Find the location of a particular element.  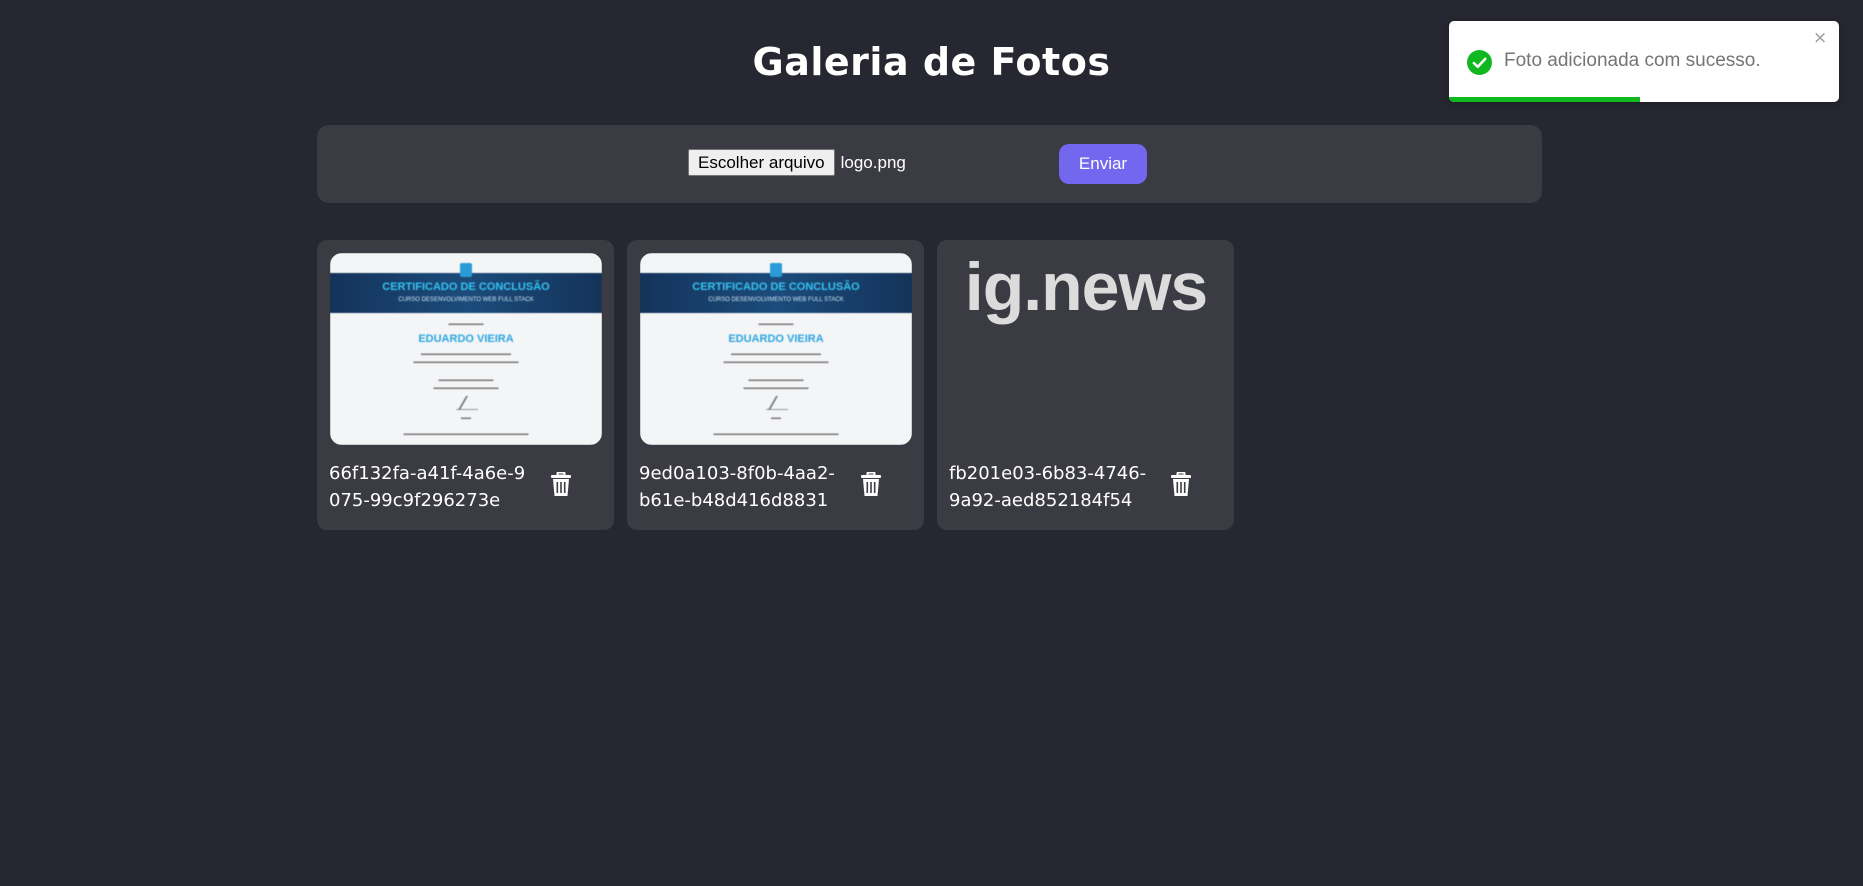

close-icon: × is located at coordinates (1820, 38).